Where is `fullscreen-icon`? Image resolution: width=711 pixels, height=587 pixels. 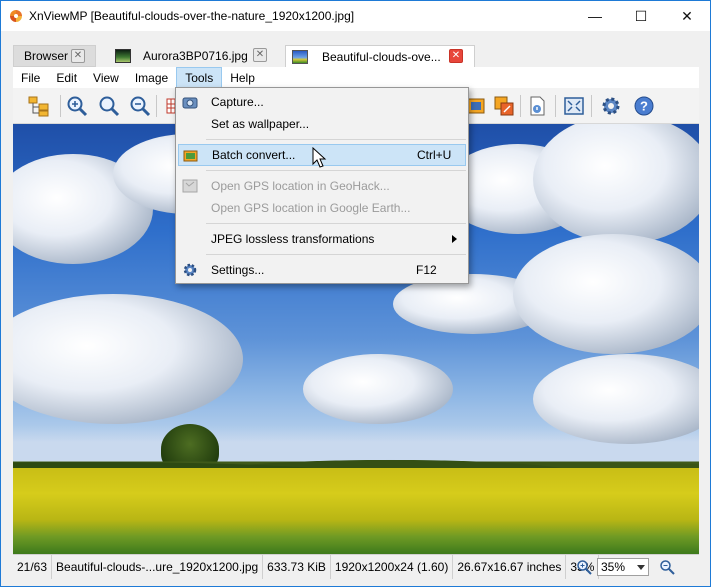 fullscreen-icon is located at coordinates (574, 106).